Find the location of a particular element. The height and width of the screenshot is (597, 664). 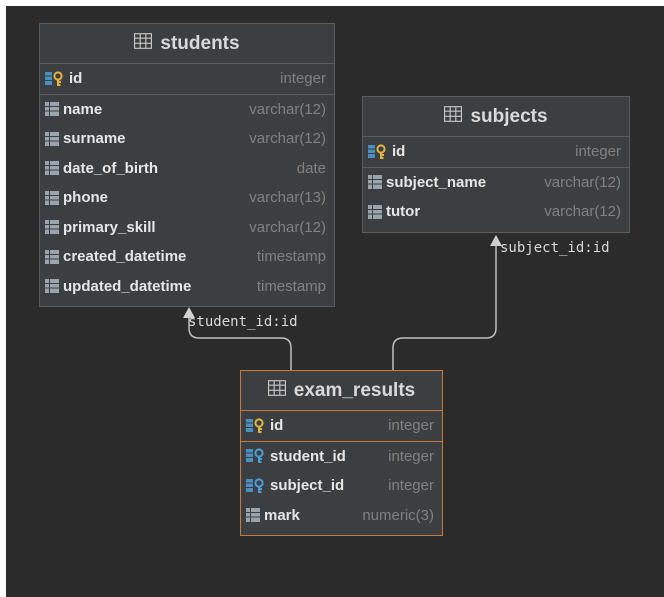

column-left: created_datetime is located at coordinates (115, 256).